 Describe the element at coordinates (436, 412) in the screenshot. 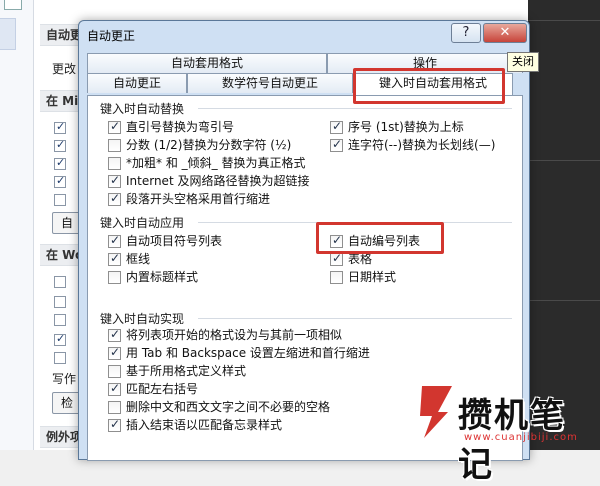

I see `watermark-logo-icon` at that location.